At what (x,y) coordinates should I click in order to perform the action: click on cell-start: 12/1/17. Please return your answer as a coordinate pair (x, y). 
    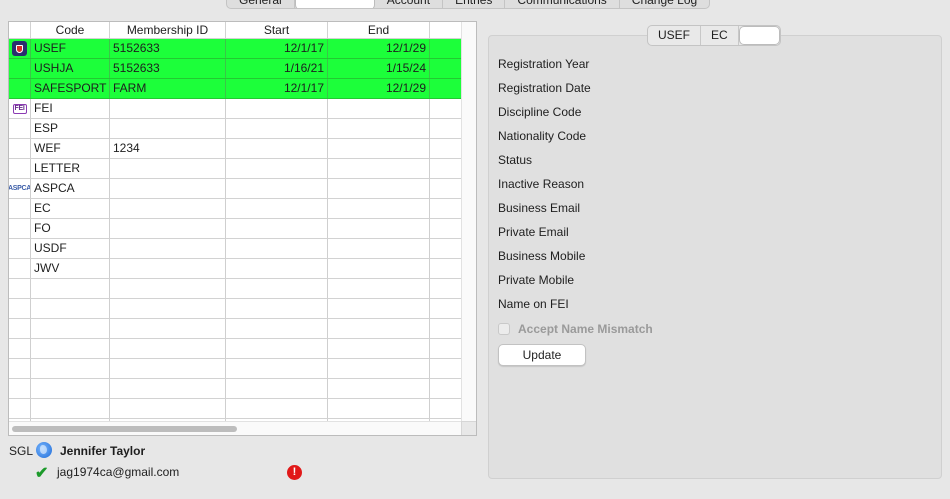
    Looking at the image, I should click on (277, 88).